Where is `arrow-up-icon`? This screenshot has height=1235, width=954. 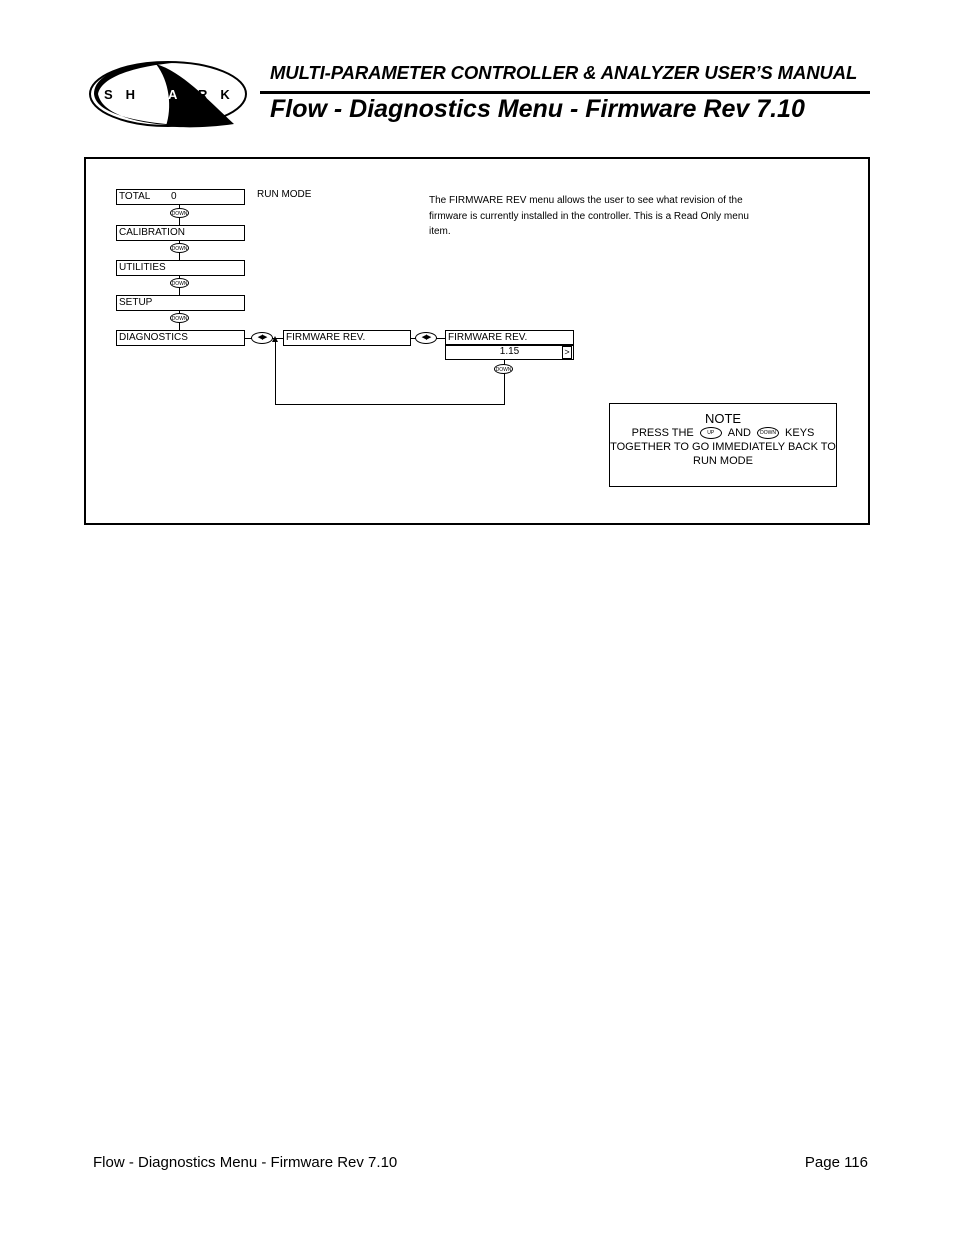
arrow-up-icon is located at coordinates (275, 339).